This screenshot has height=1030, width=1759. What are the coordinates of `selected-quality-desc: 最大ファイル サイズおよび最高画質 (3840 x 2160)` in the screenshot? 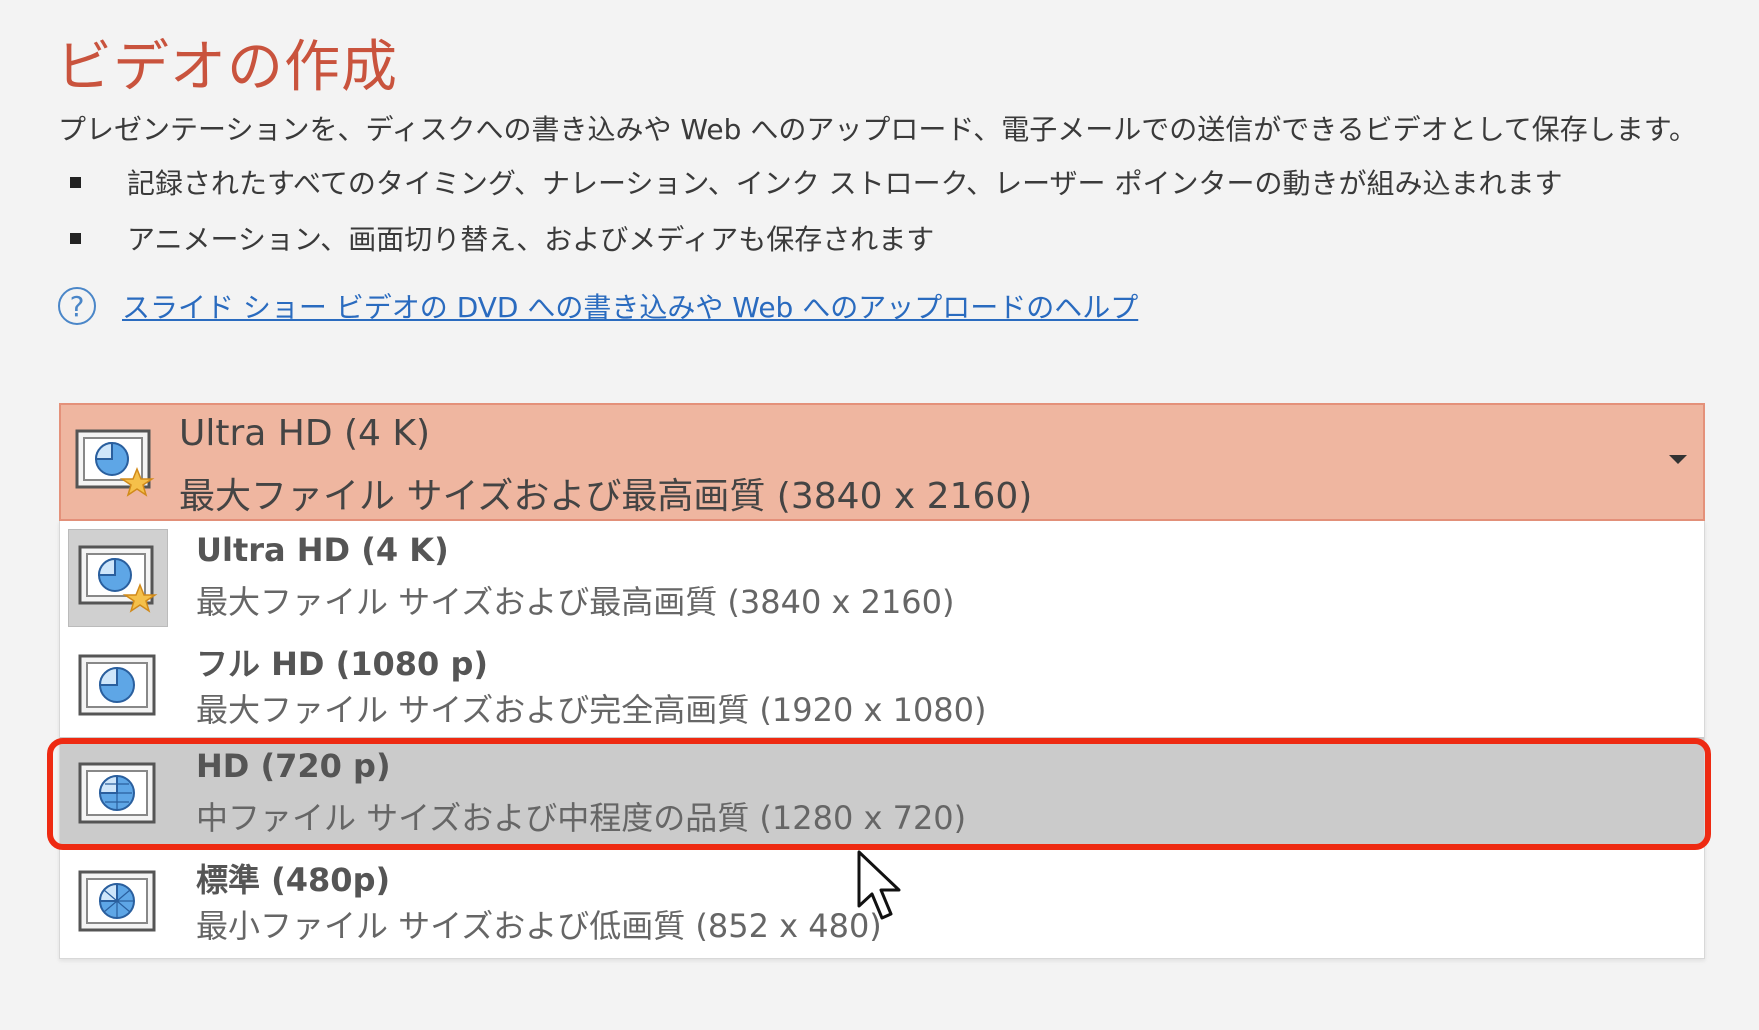 It's located at (606, 496).